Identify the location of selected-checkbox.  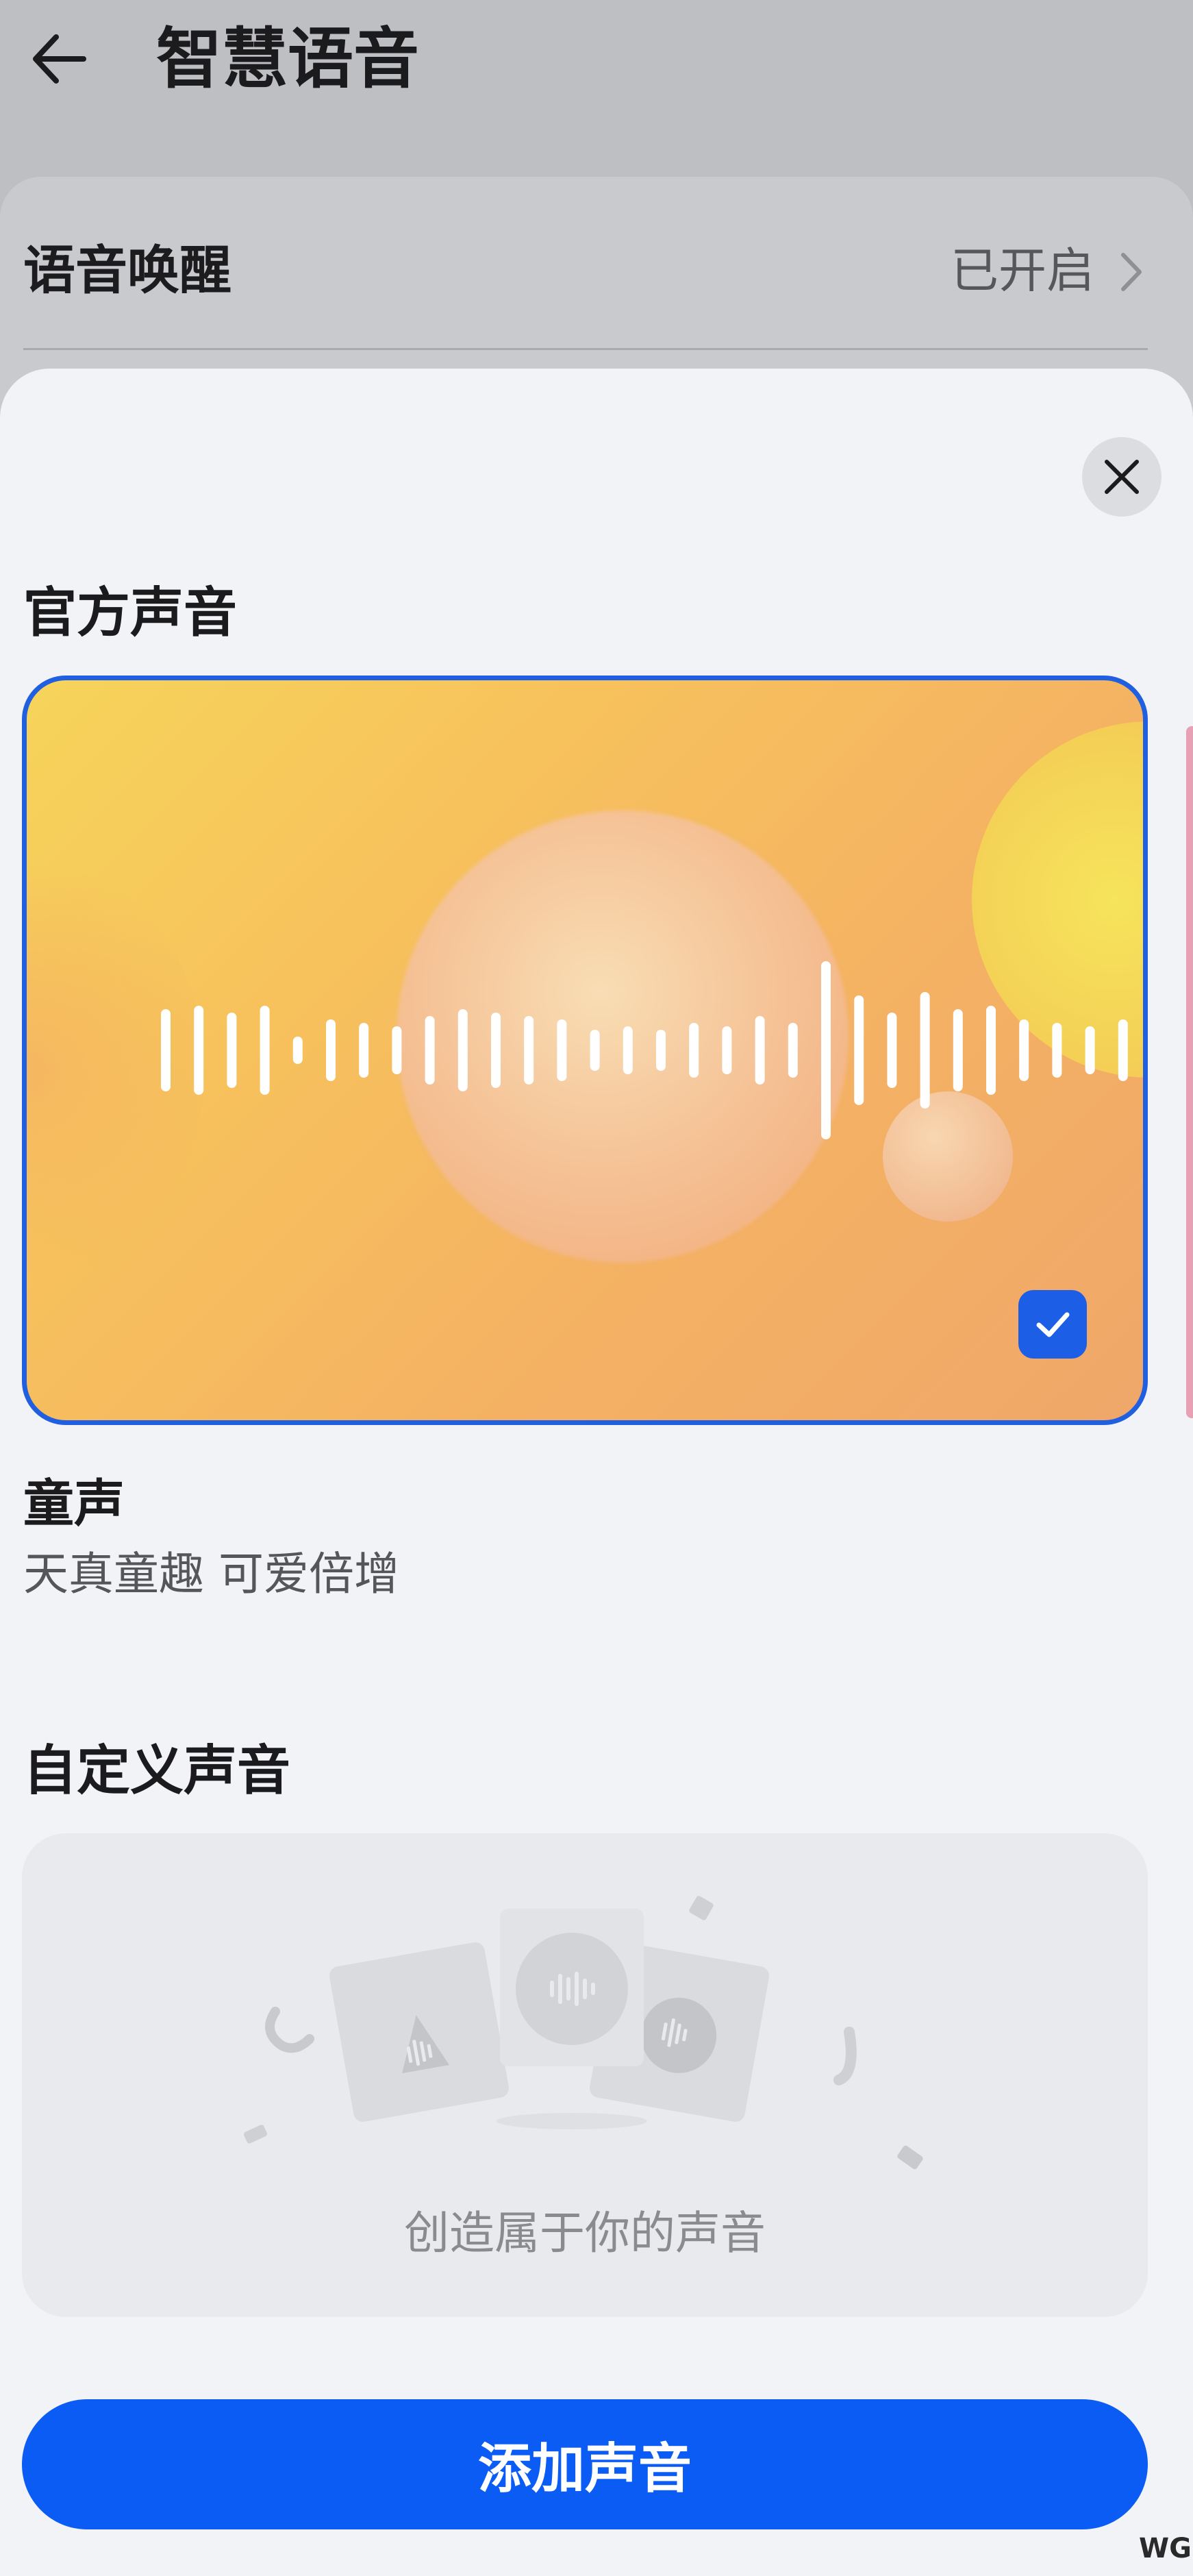
(1052, 1324).